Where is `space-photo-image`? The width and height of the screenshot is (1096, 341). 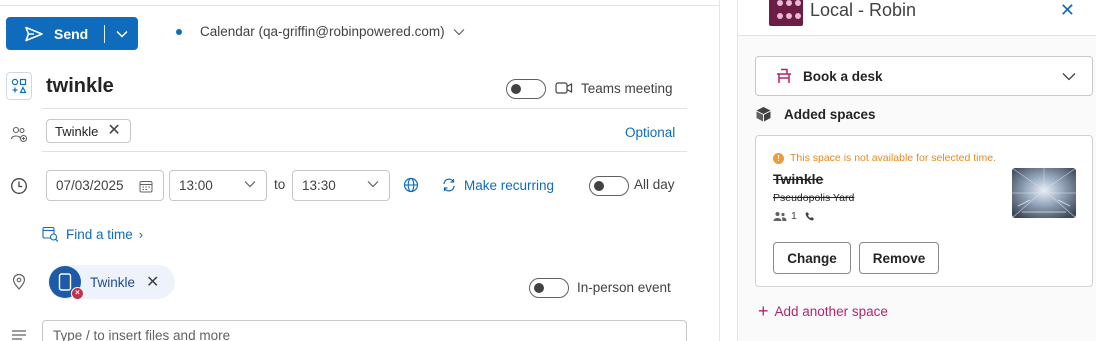 space-photo-image is located at coordinates (1044, 193).